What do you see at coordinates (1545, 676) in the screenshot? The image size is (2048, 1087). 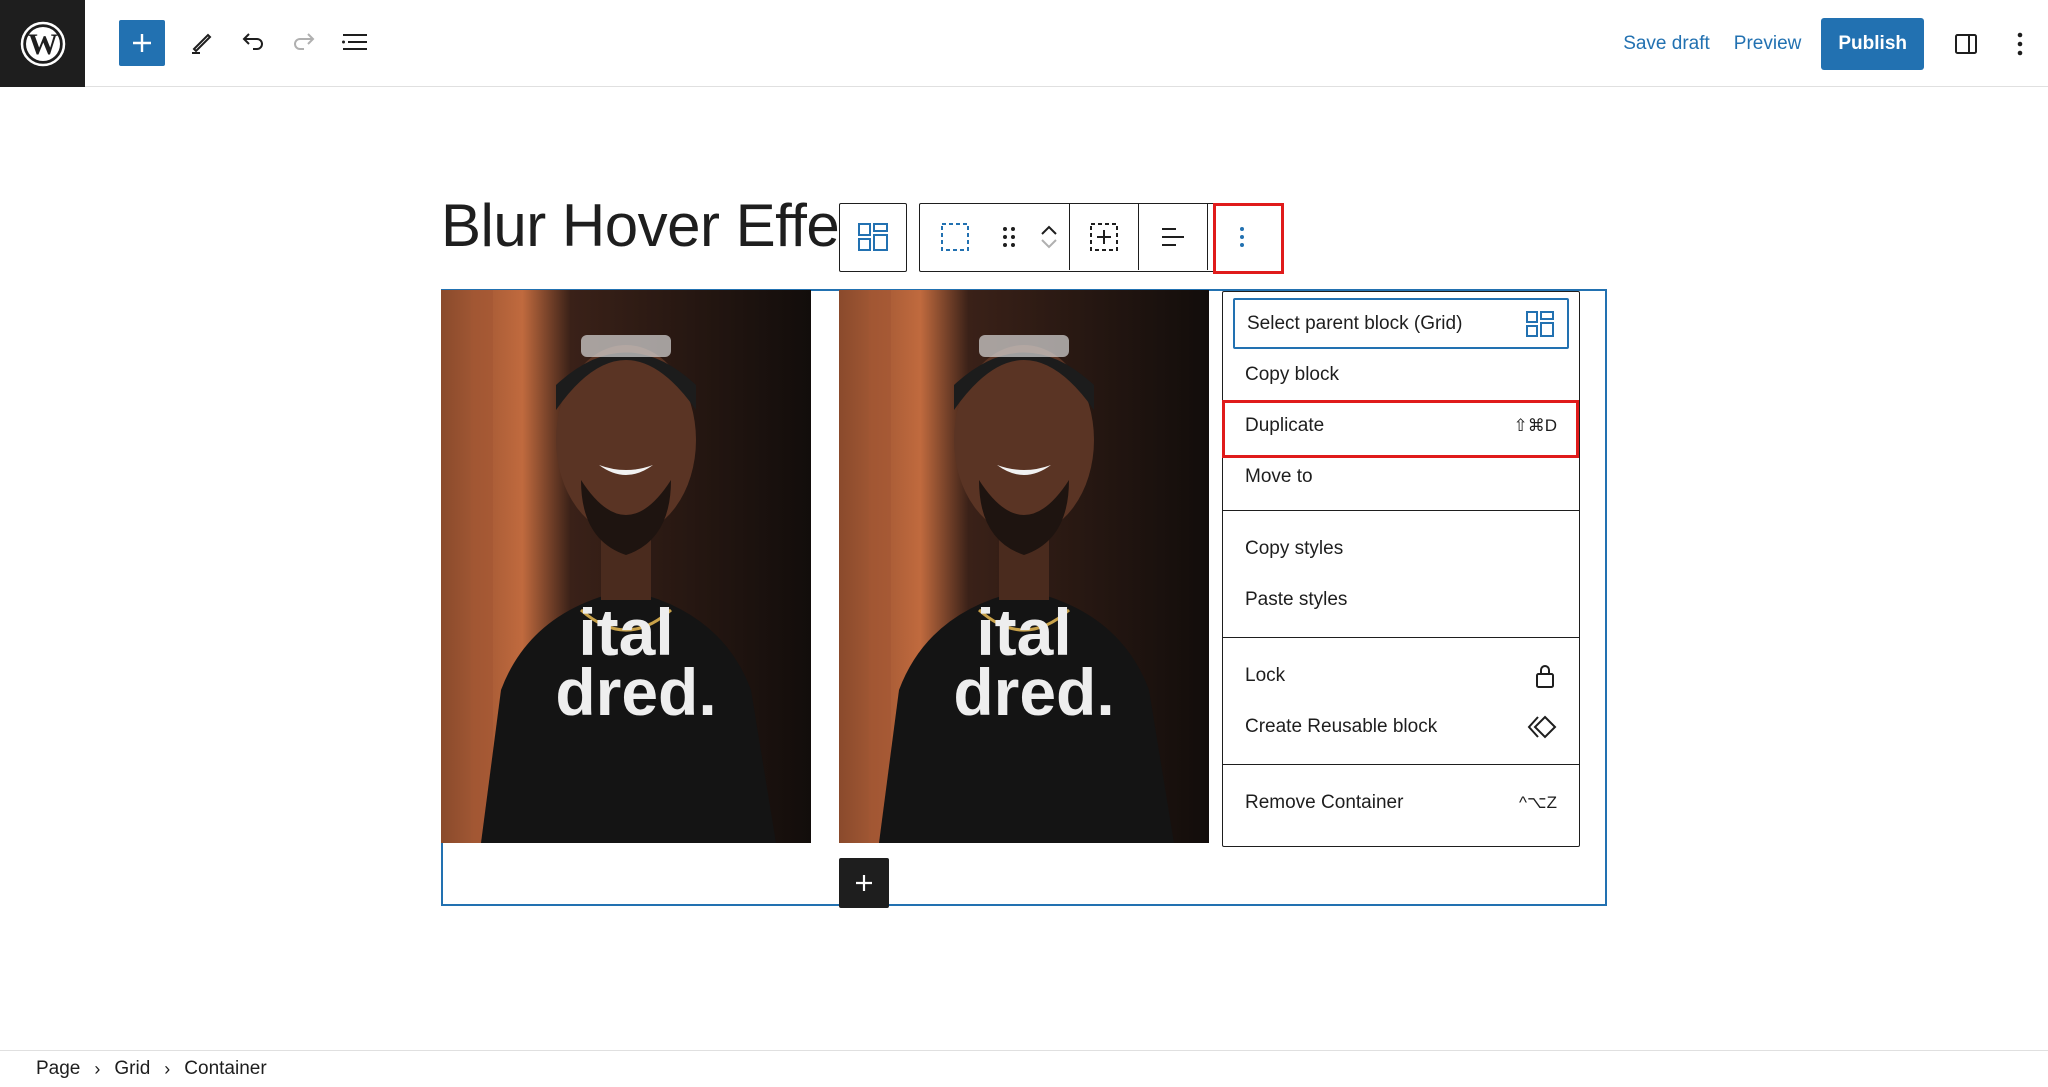 I see `lock-icon` at bounding box center [1545, 676].